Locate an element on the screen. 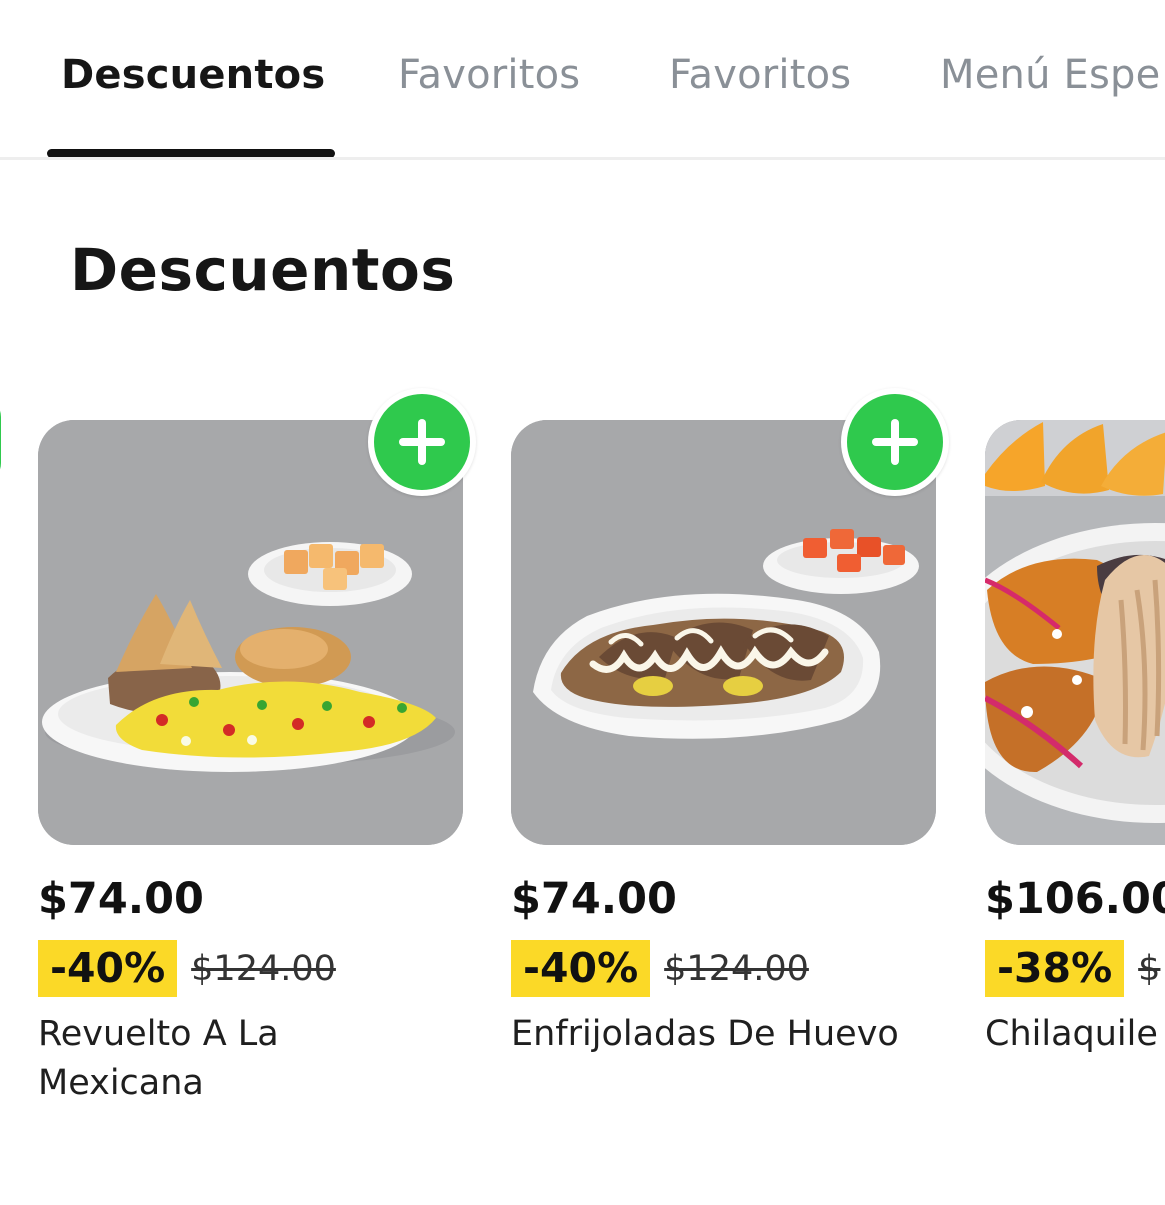  discount-row: -38% $ is located at coordinates (1072, 968).